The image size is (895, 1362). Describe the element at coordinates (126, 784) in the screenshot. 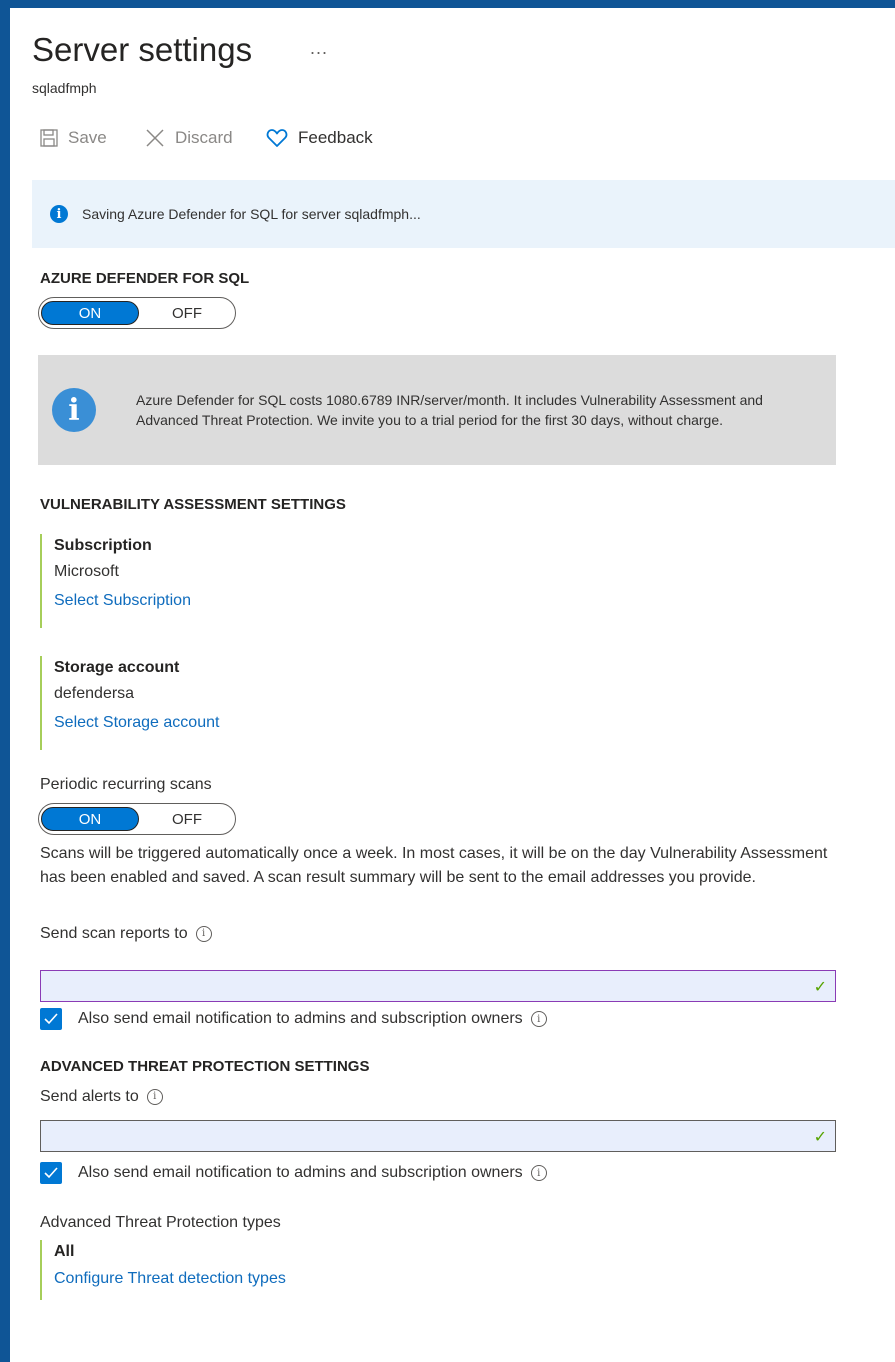

I see `periodic-scans-label: Periodic recurring scans` at that location.